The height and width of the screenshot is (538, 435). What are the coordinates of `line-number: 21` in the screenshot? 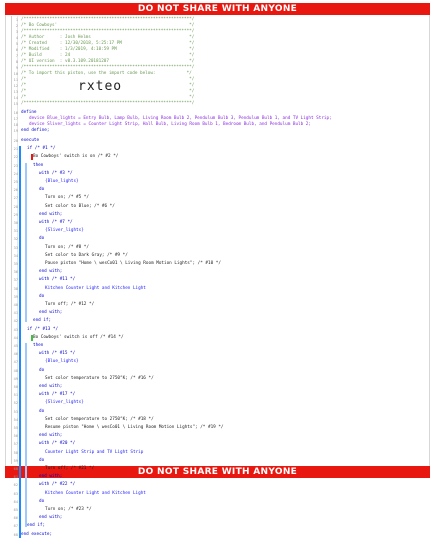 It's located at (15, 149).